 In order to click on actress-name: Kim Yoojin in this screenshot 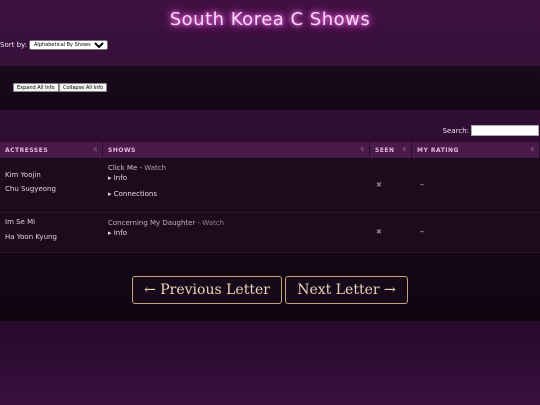, I will do `click(23, 175)`.